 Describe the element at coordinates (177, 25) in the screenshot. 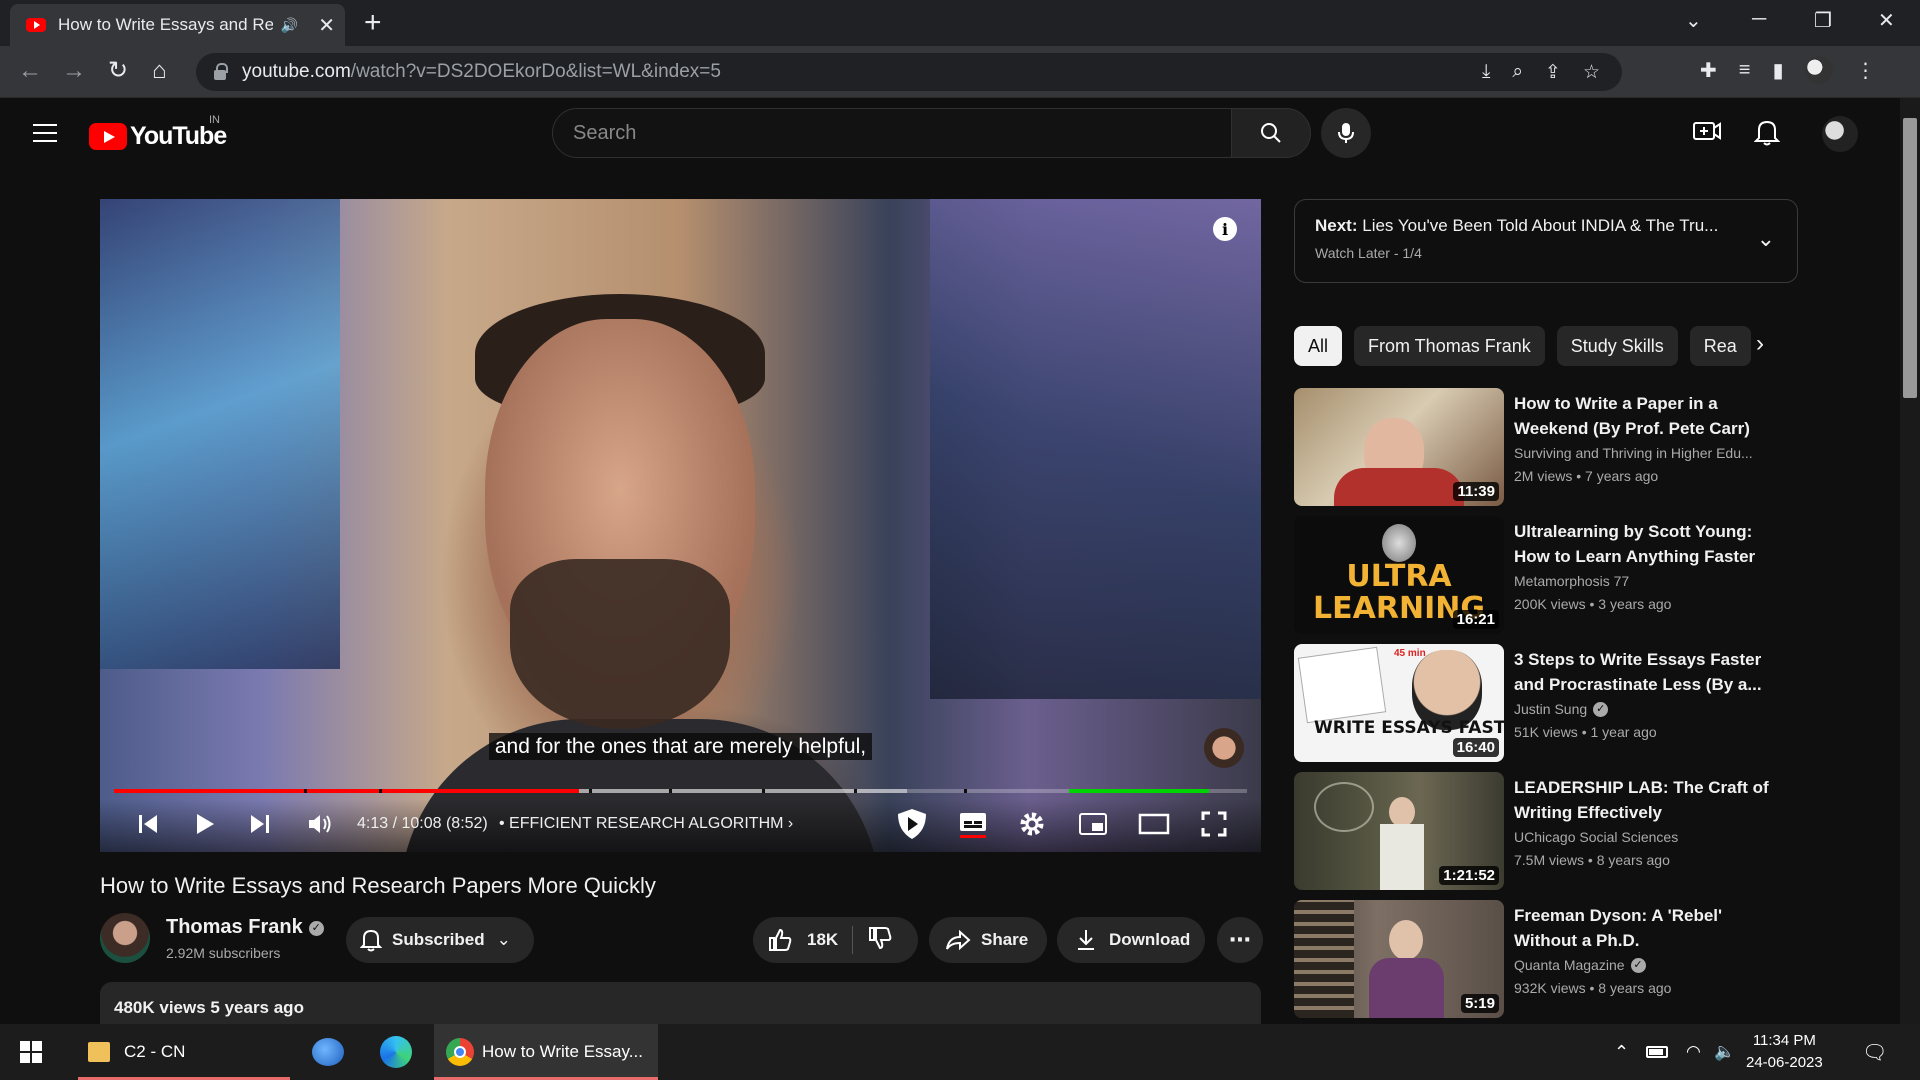

I see `browser-tab: How to Write Essays and Rese 🔊 ✕` at that location.